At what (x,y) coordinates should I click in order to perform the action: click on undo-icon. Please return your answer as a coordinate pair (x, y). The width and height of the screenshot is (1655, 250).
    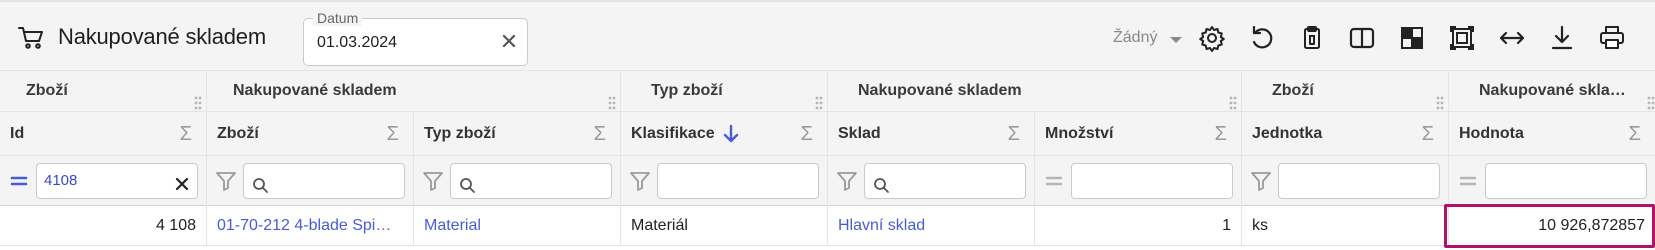
    Looking at the image, I should click on (1262, 38).